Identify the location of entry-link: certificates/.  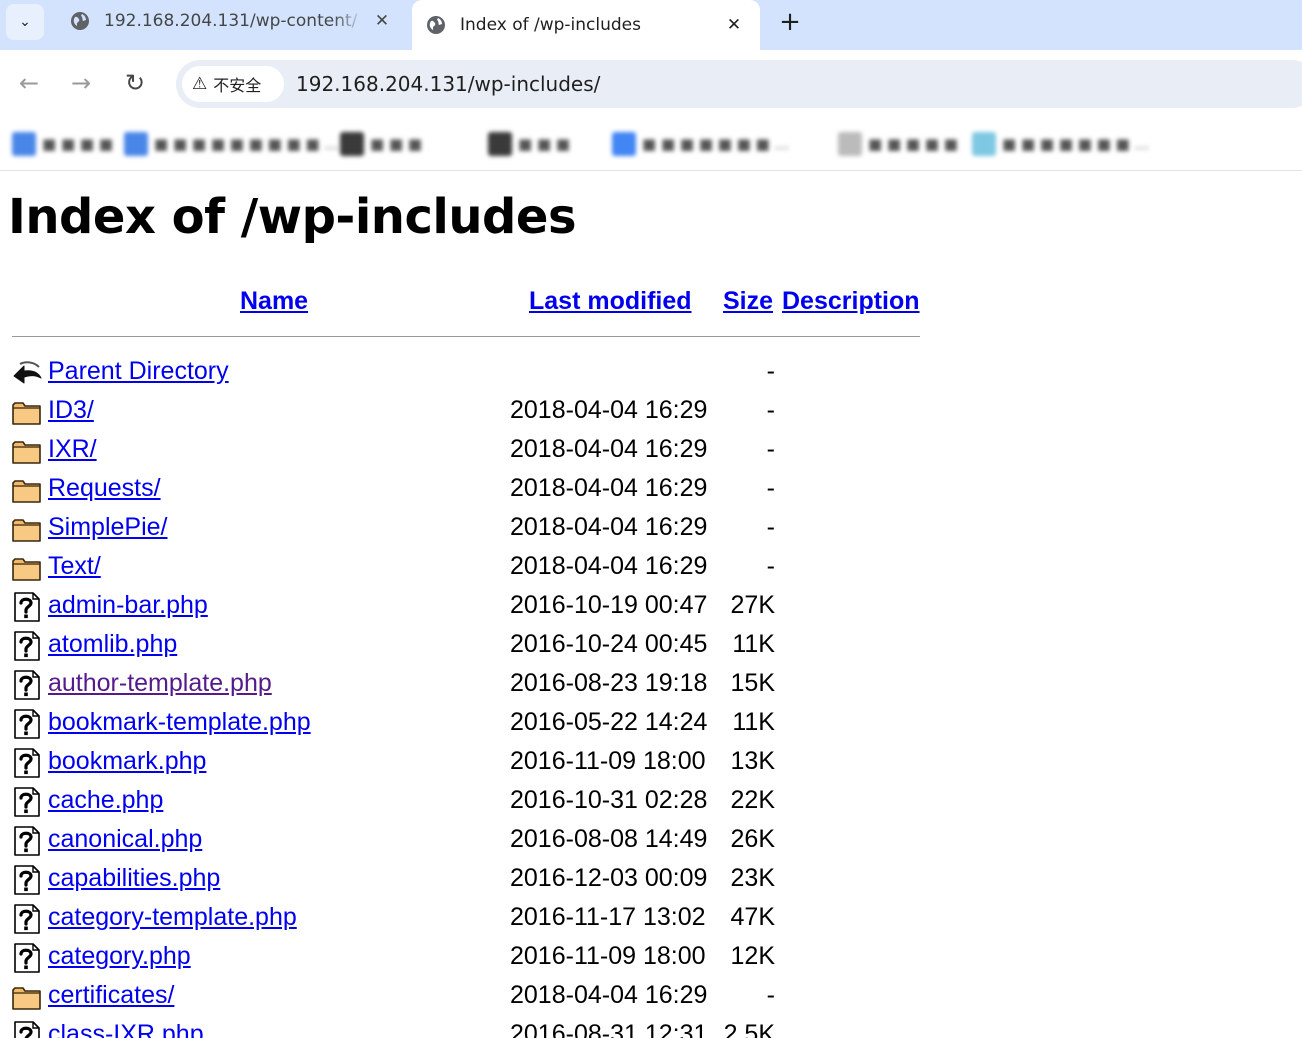
(111, 995).